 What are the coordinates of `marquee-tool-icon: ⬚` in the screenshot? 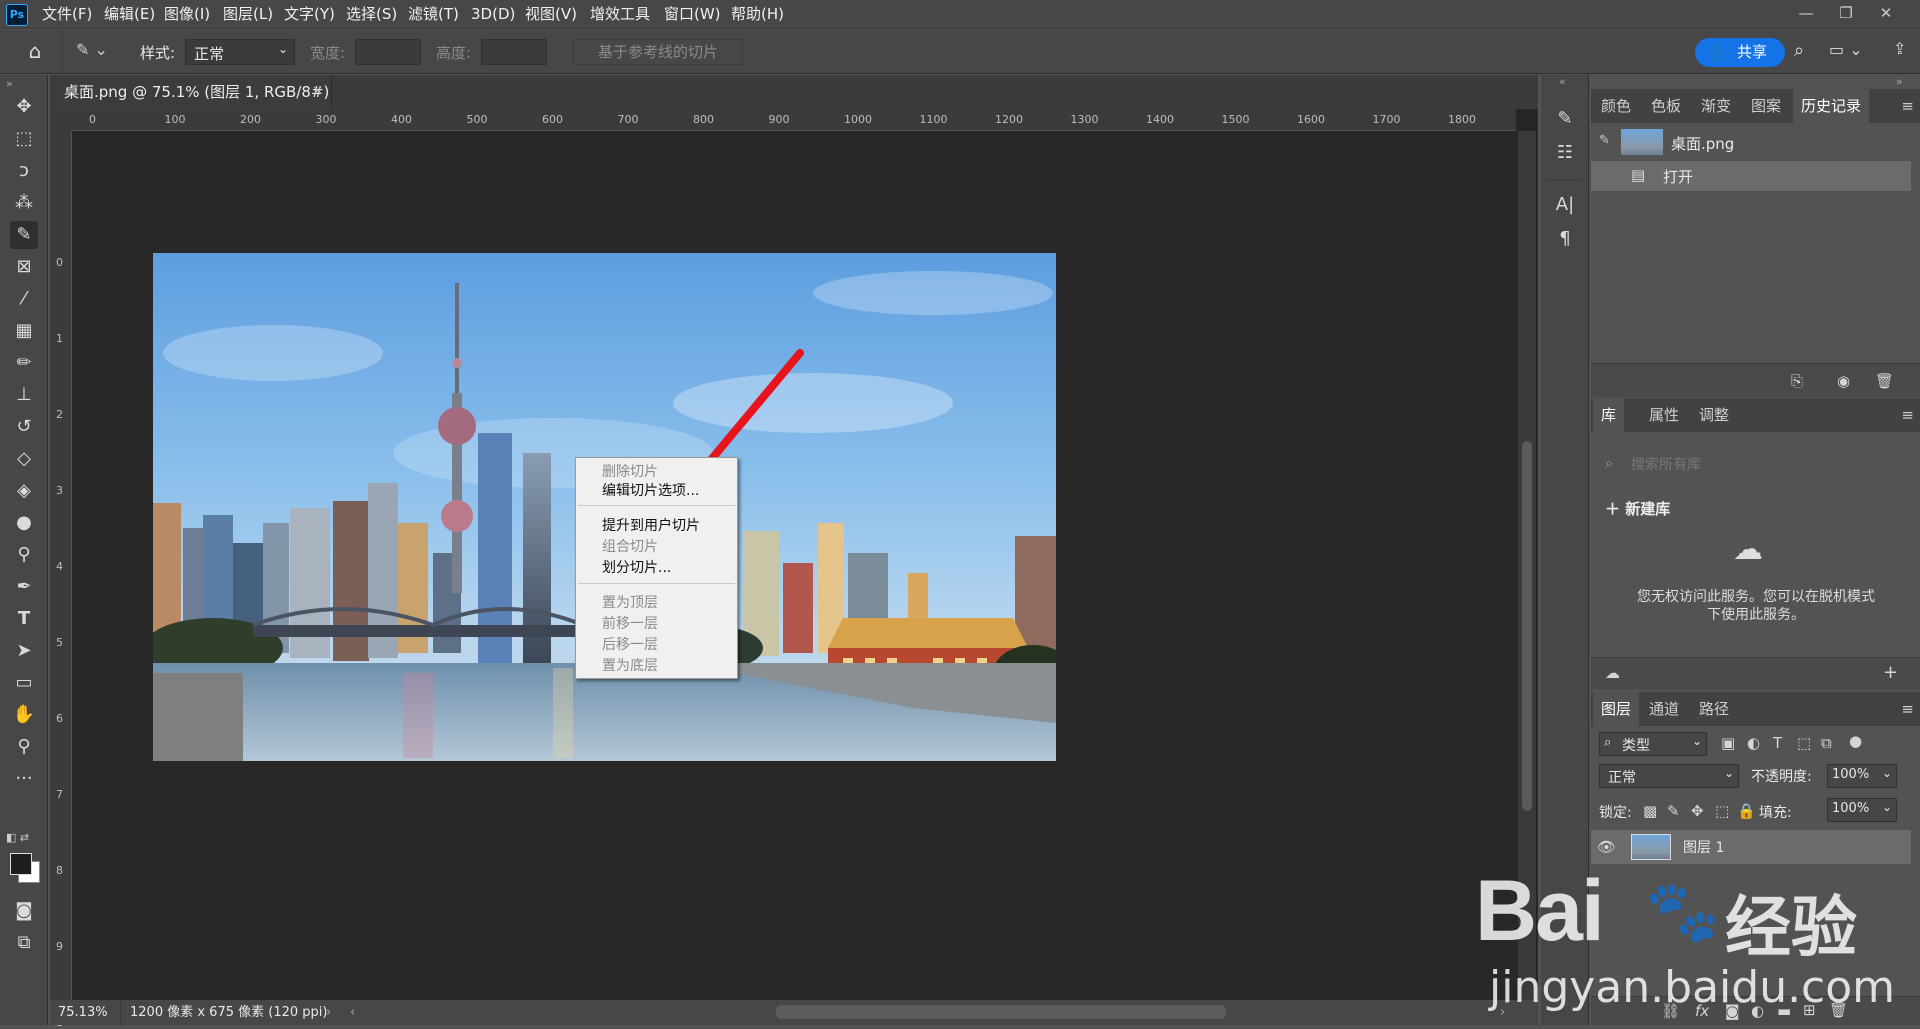 It's located at (24, 139).